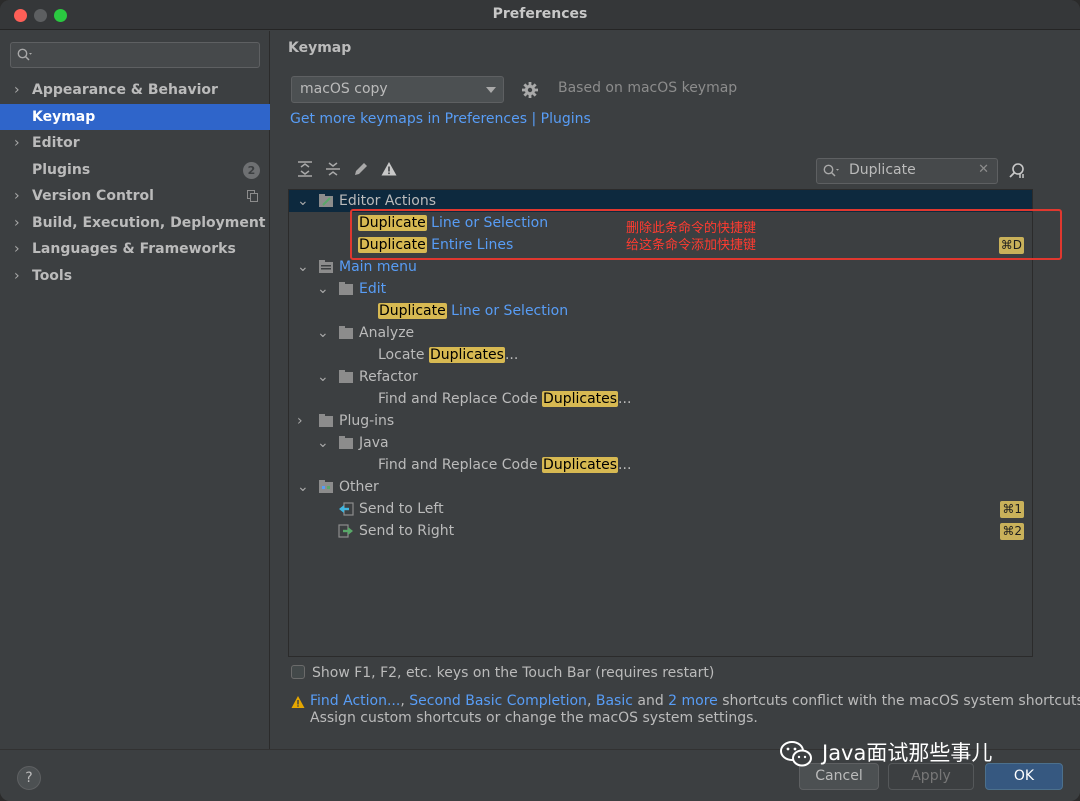 The width and height of the screenshot is (1080, 801). What do you see at coordinates (361, 169) in the screenshot?
I see `edit-pencil-icon` at bounding box center [361, 169].